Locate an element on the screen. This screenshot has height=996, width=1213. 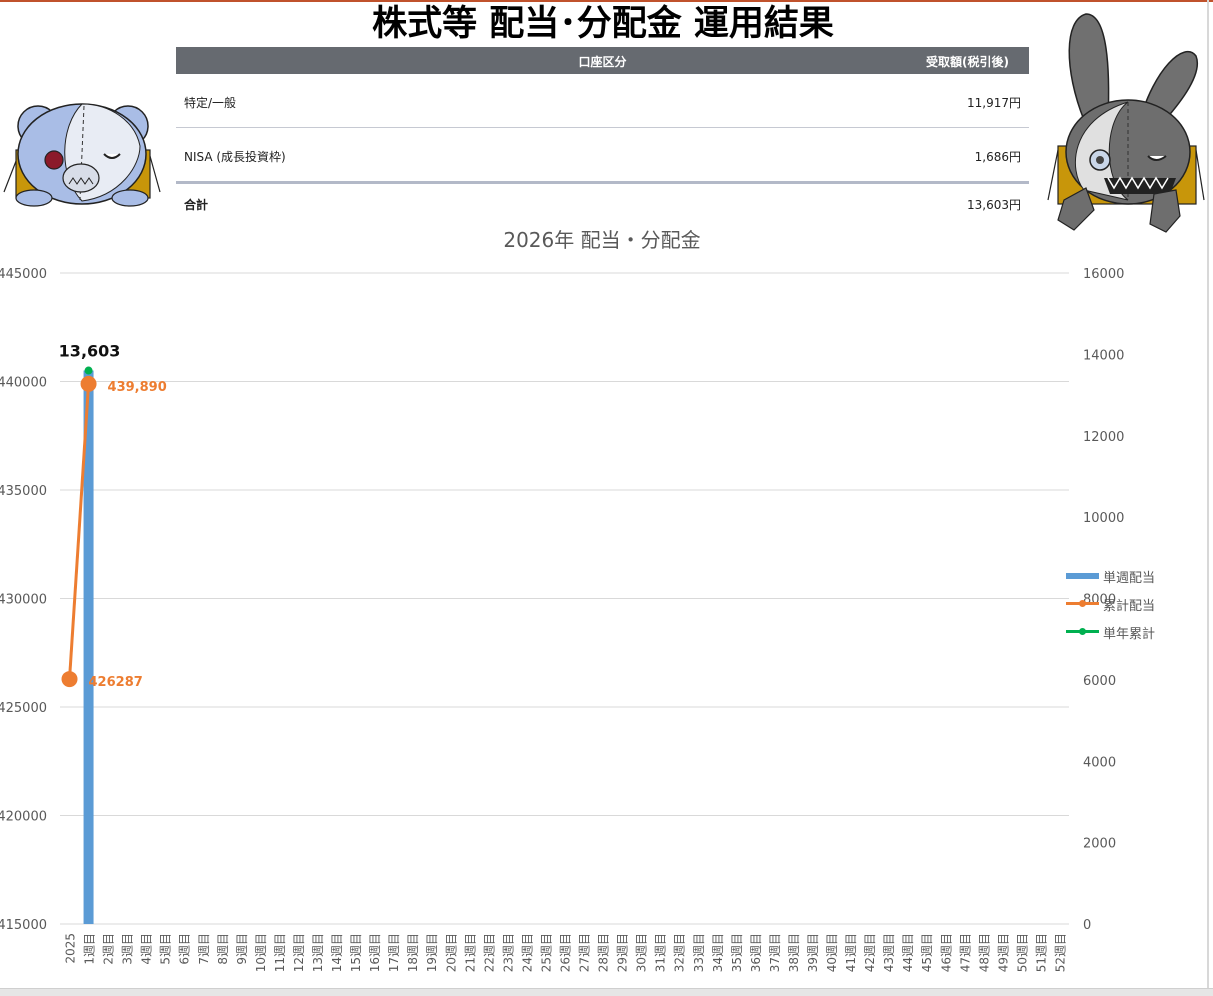
x-tick-label: 52週目 is located at coordinates (1060, 952).